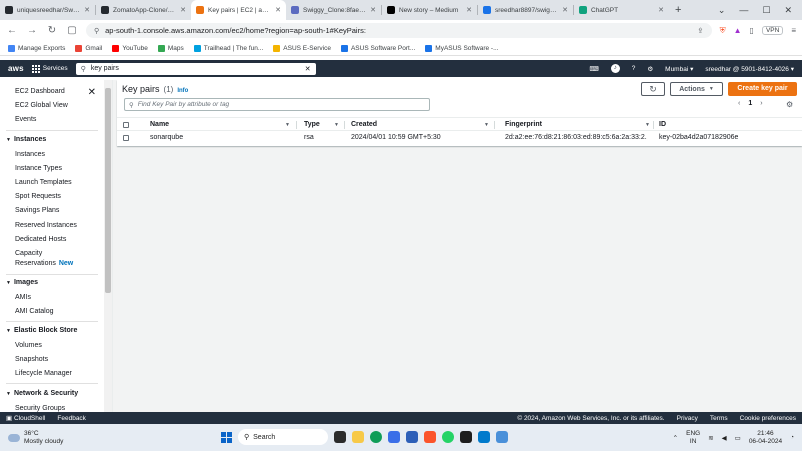 Image resolution: width=802 pixels, height=451 pixels. What do you see at coordinates (40, 91) in the screenshot?
I see `sidebar-item-dashboard: EC2 Dashboard` at bounding box center [40, 91].